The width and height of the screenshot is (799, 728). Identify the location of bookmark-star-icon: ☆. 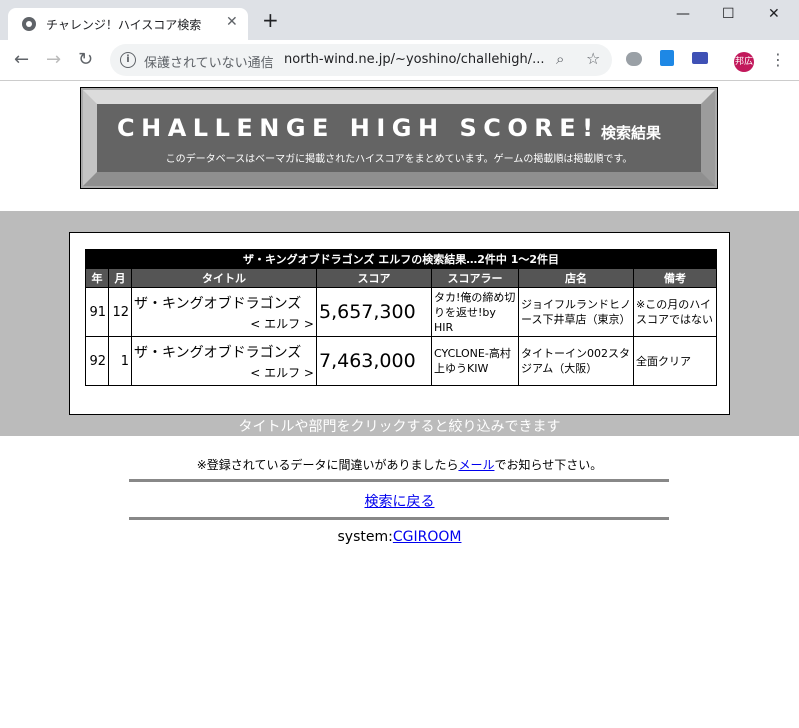
(593, 58).